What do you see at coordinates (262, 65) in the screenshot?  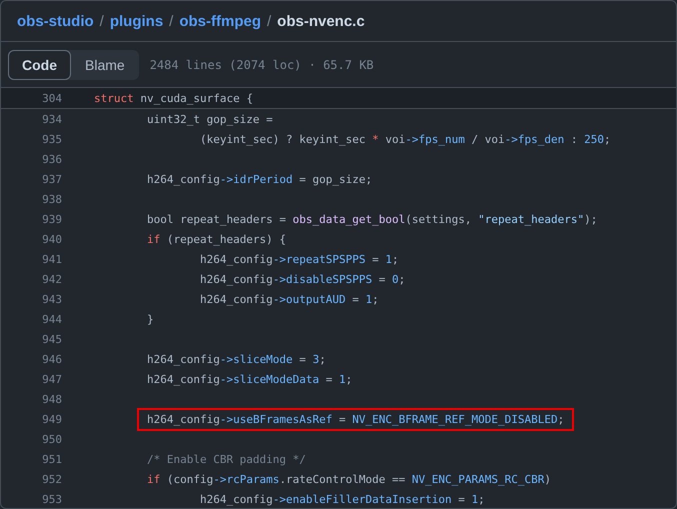 I see `file-info: 2484 lines (2074 loc) · 65.7 KB` at bounding box center [262, 65].